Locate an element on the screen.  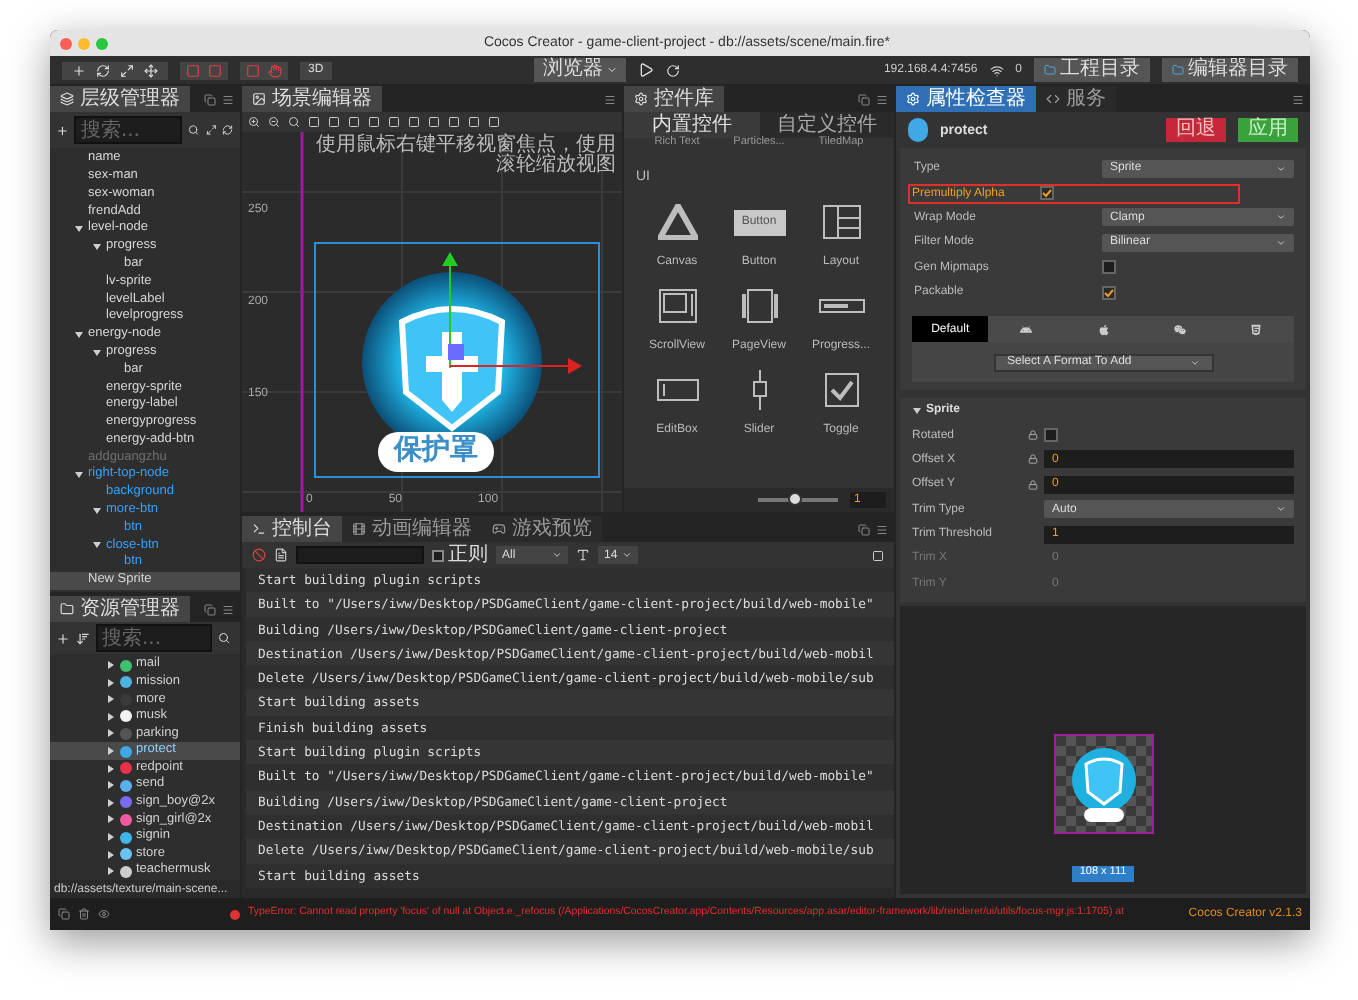
zoom-out-icon is located at coordinates (274, 122).